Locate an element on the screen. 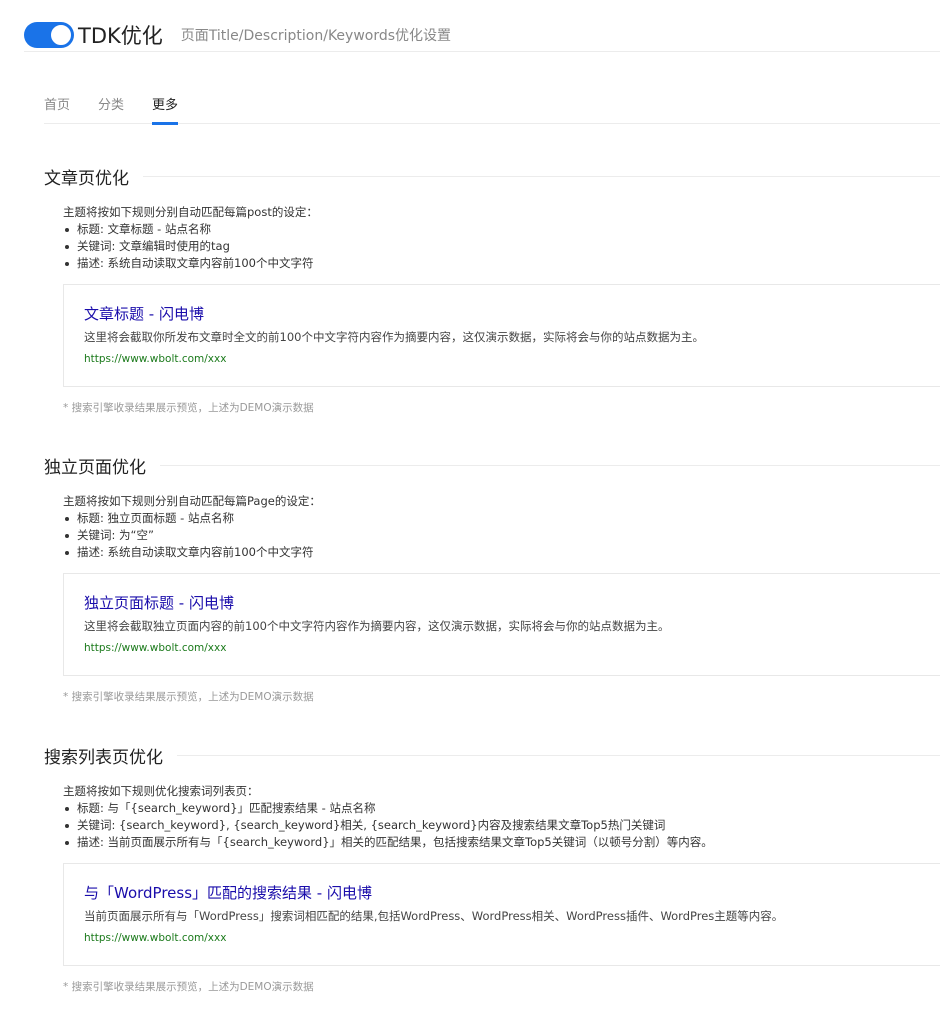  rule-item: 标题: 独立页面标题 - 站点名称 is located at coordinates (501, 518).